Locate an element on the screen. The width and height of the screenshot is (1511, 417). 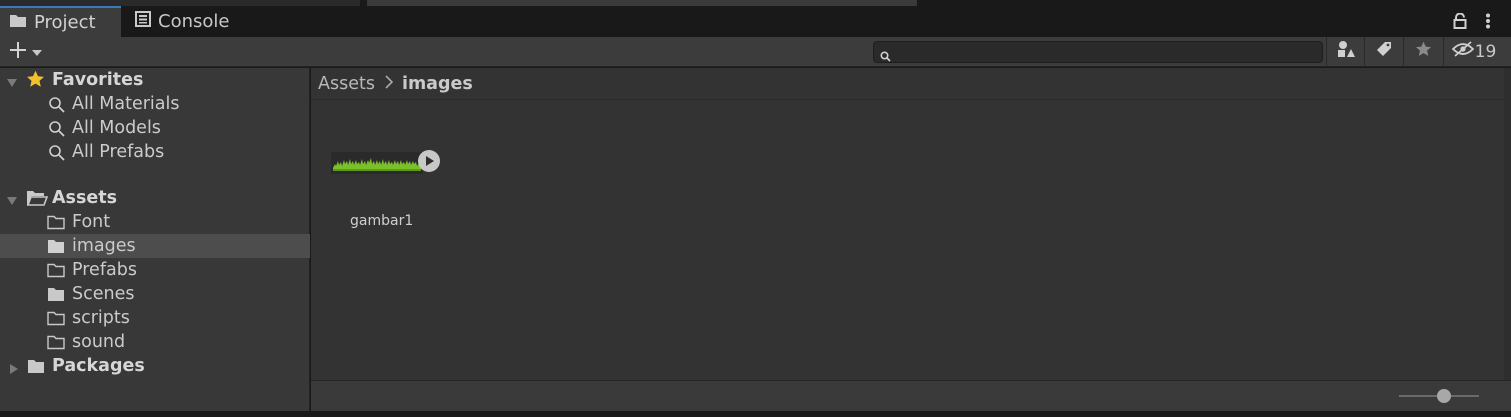
zoom-slider-handle is located at coordinates (1444, 396).